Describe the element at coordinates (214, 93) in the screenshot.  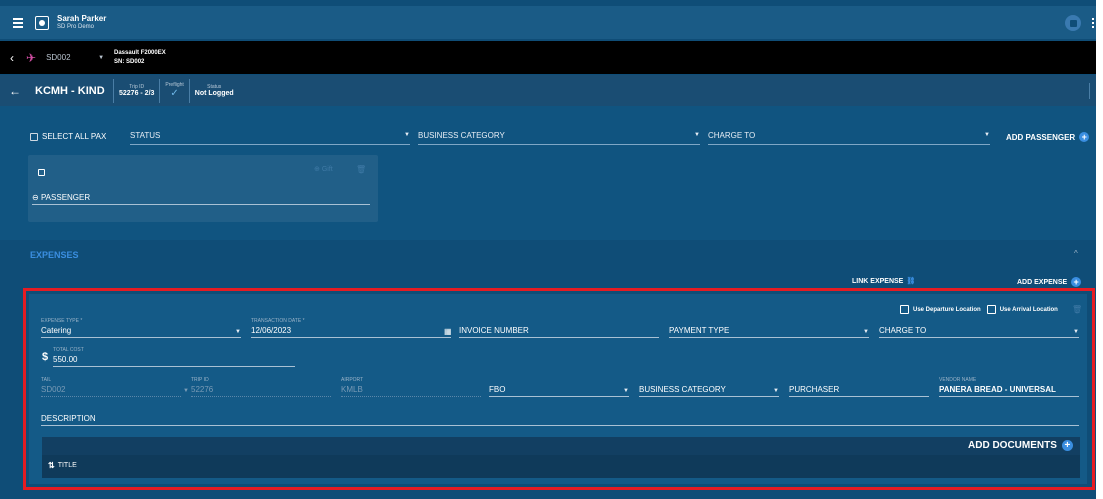
I see `status-value: Not Logged` at that location.